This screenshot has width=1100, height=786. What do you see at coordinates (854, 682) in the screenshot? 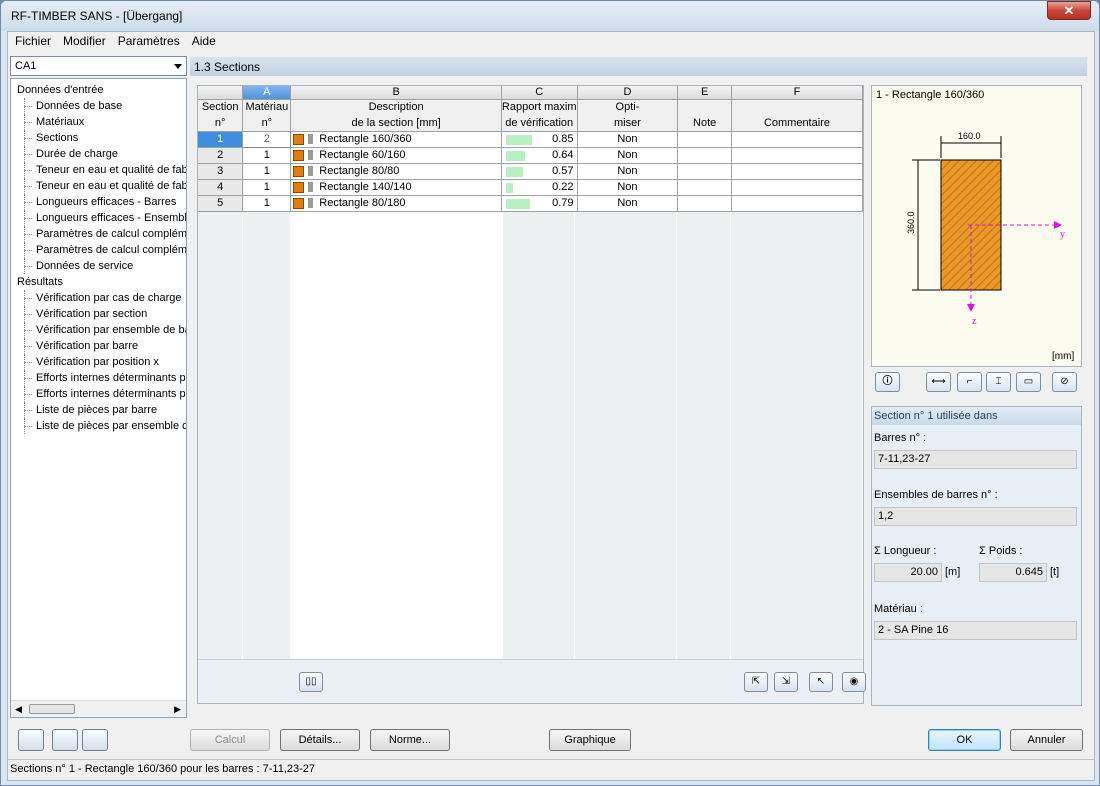
I see `view-eye-icon: ◉` at bounding box center [854, 682].